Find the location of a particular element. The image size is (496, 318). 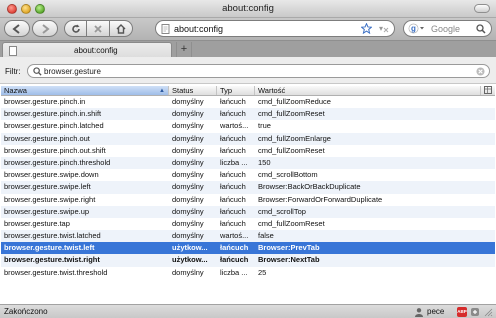

sort-ascending-icon: ▲ is located at coordinates (162, 91).